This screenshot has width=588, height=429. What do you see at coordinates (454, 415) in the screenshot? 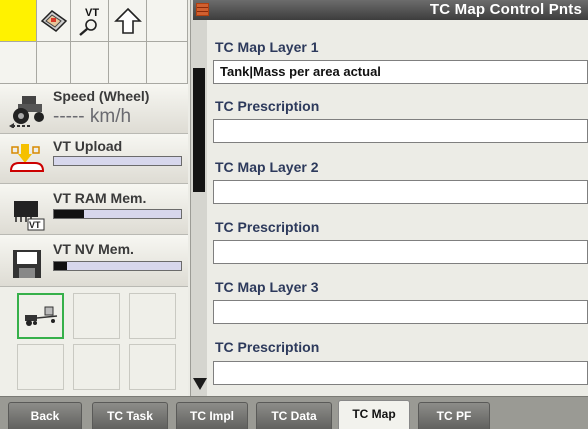
I see `tab-tc-pf: TC PF` at bounding box center [454, 415].